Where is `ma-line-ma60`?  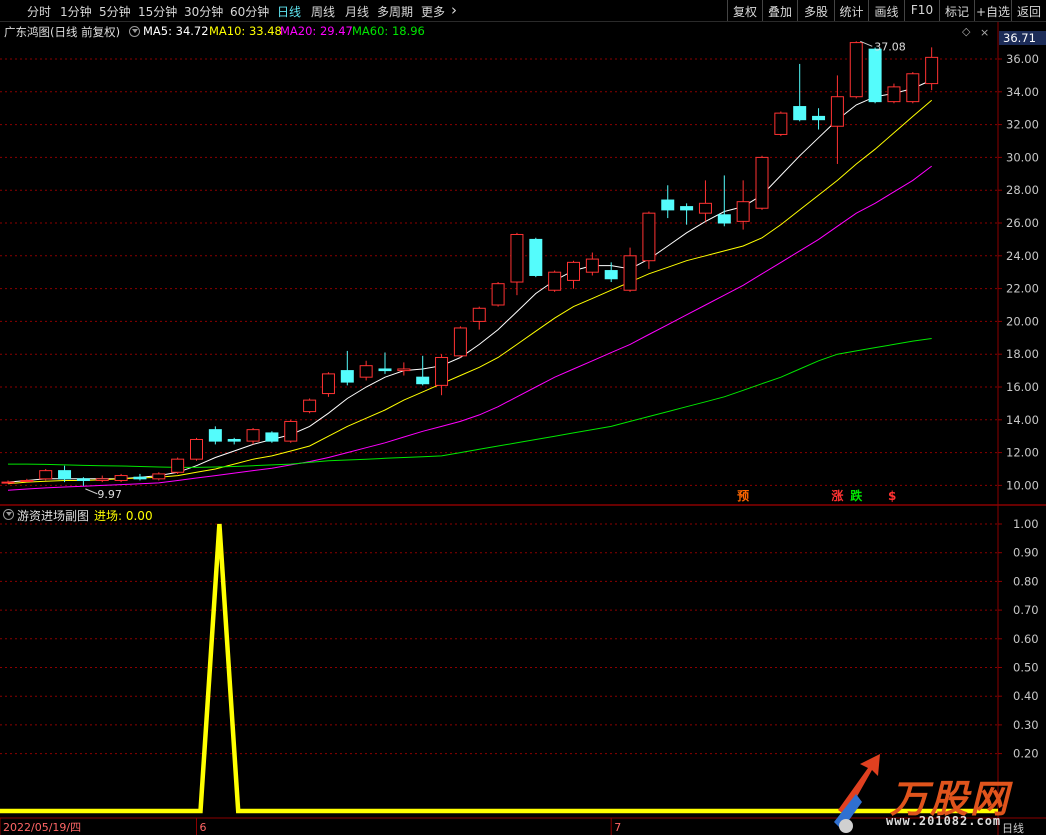
ma-line-ma60 is located at coordinates (470, 403).